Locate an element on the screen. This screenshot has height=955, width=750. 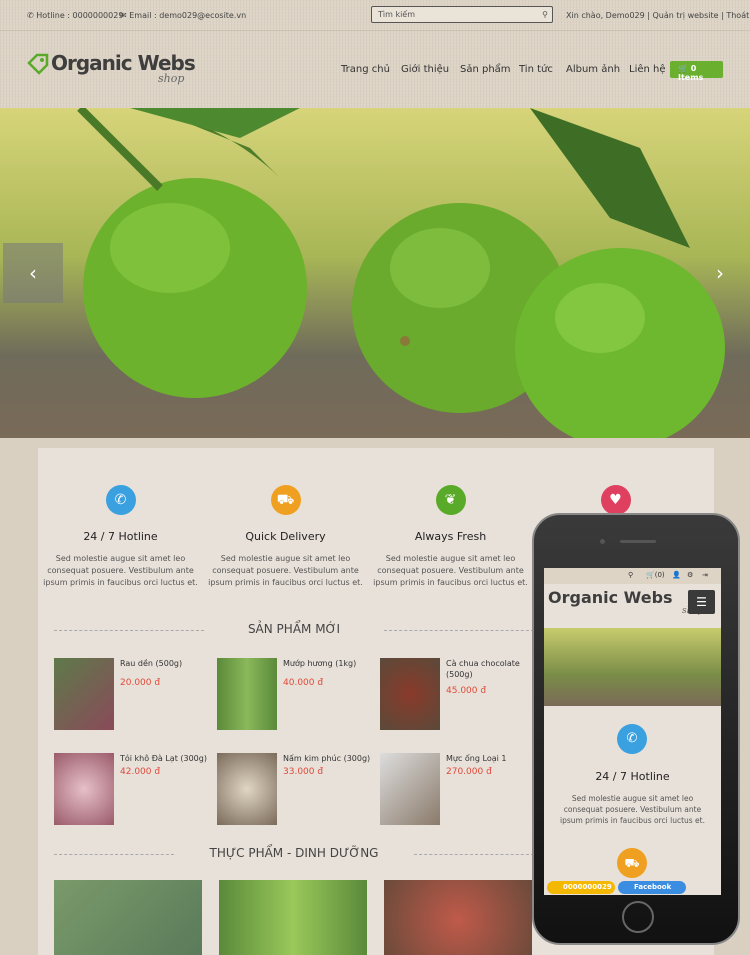
mobile-hero-image is located at coordinates (632, 667).